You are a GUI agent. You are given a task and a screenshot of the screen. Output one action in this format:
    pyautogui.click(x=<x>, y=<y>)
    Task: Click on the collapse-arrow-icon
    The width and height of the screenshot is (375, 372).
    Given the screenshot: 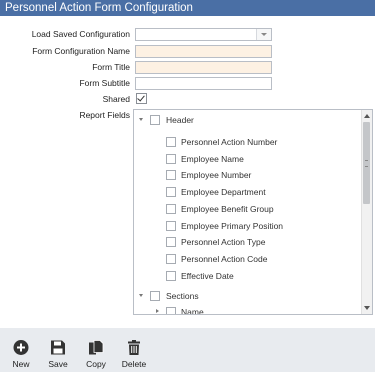 What is the action you would take?
    pyautogui.click(x=157, y=311)
    